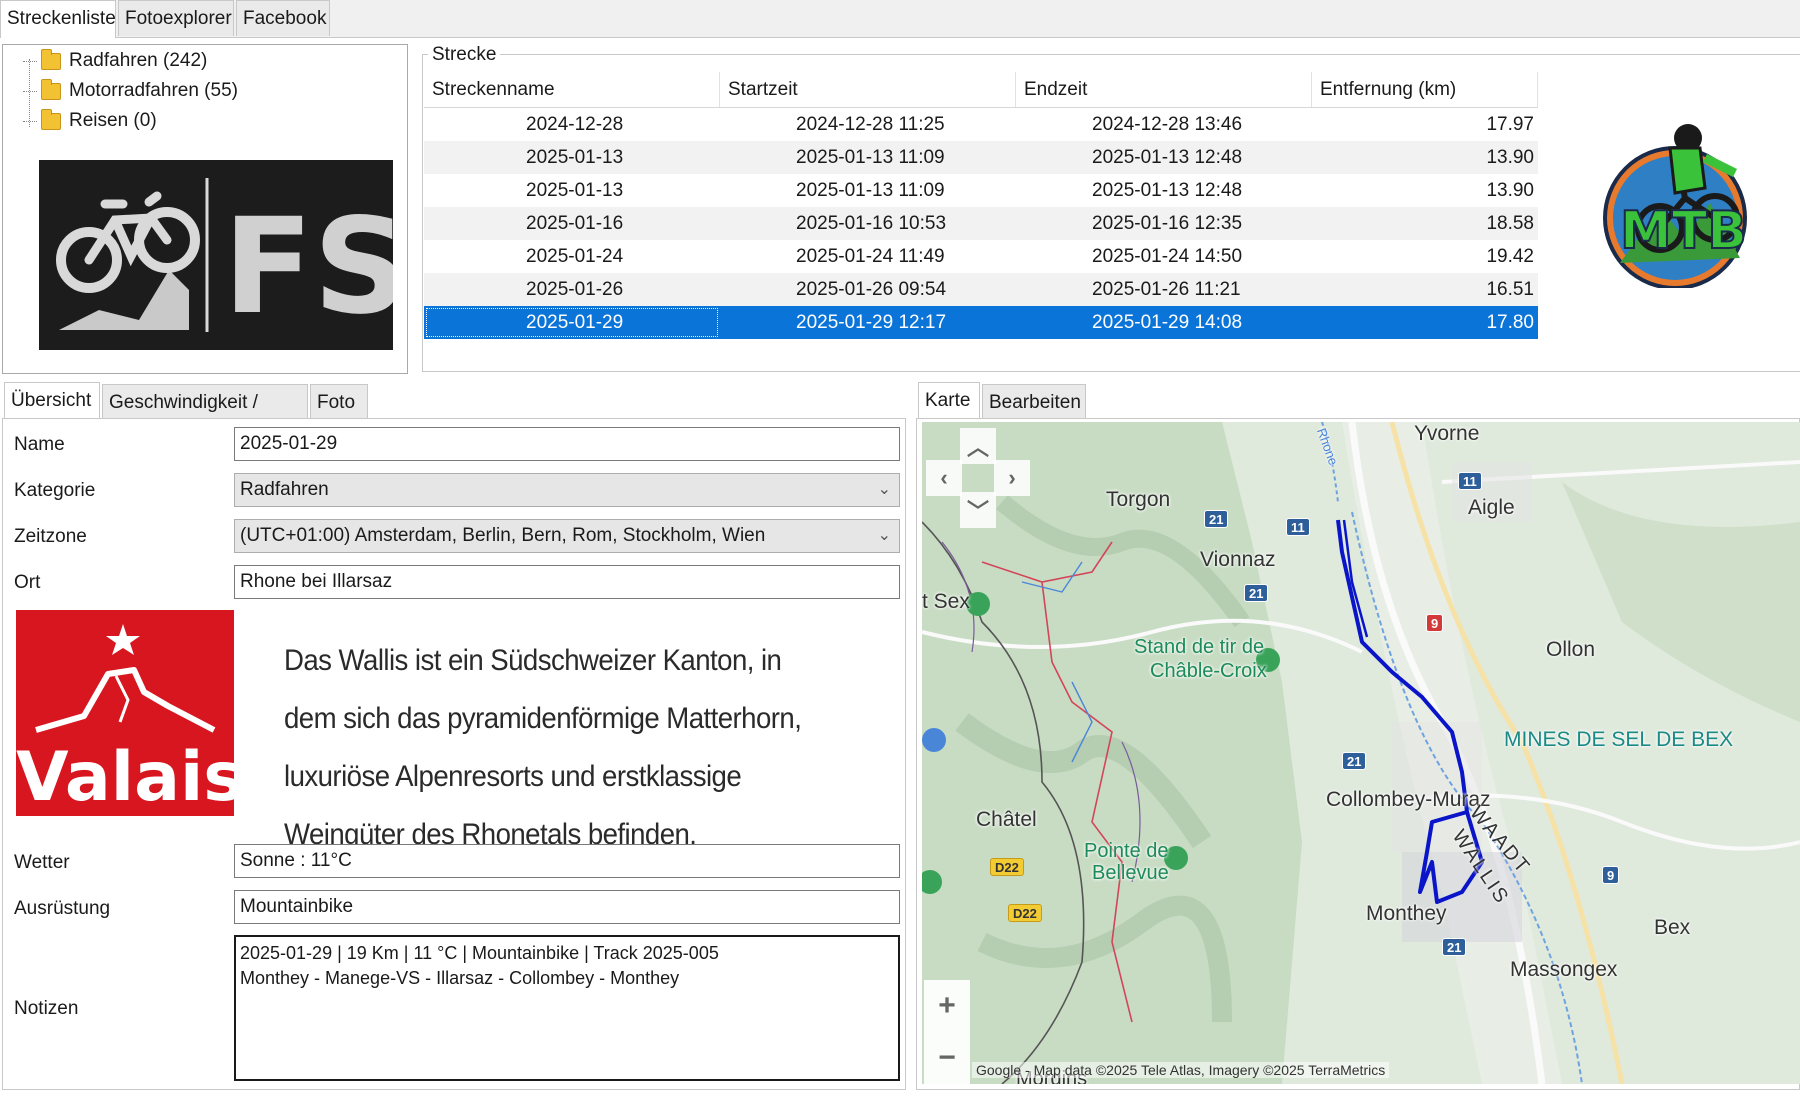 This screenshot has height=1100, width=1800. Describe the element at coordinates (567, 907) in the screenshot. I see `ausruestung-field: Mountainbike` at that location.